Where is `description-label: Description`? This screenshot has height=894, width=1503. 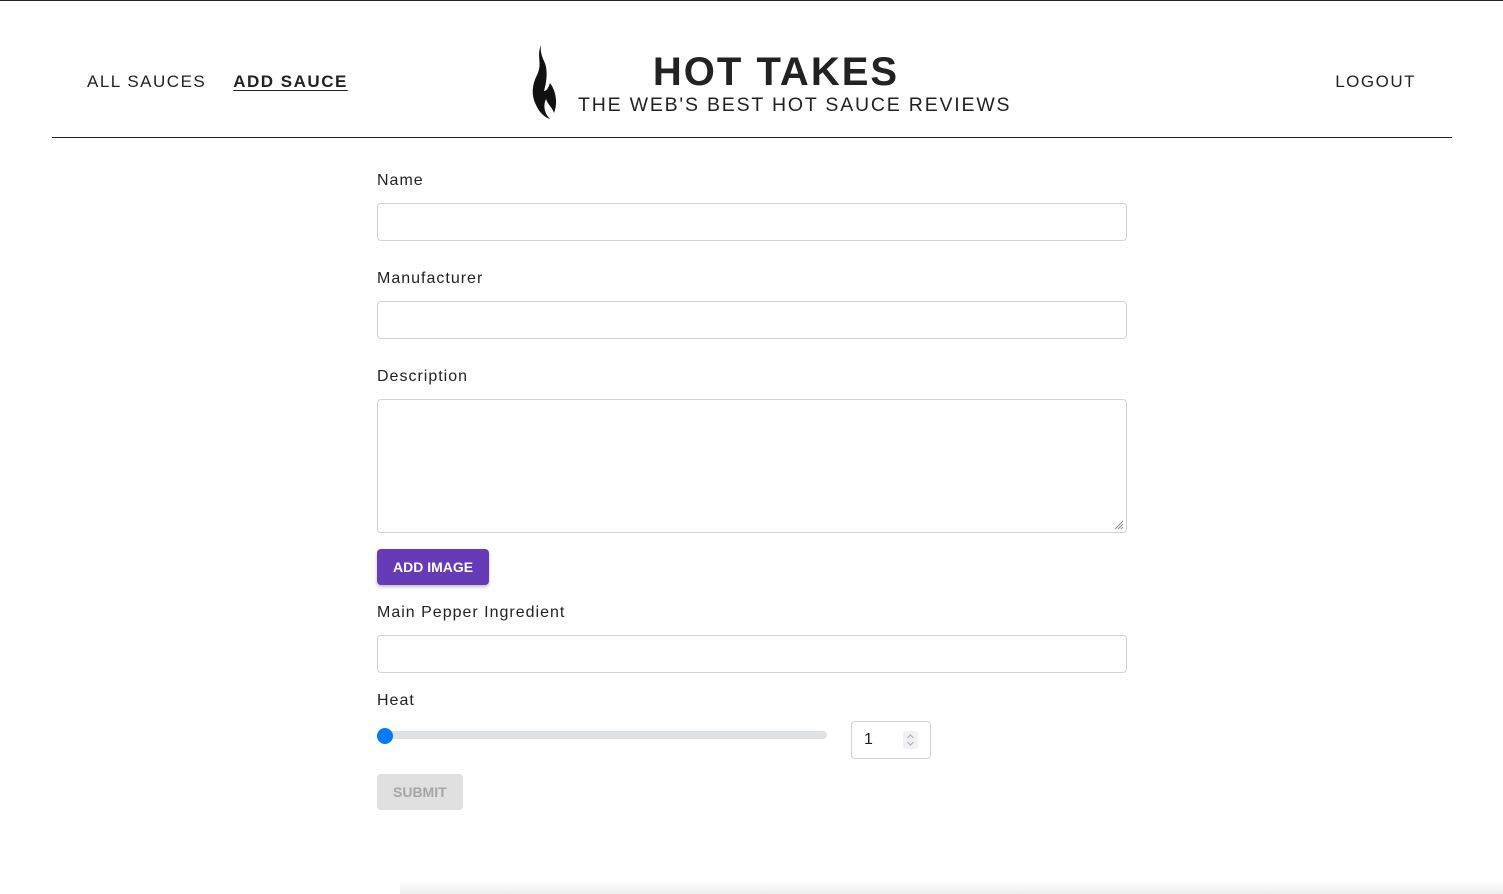 description-label: Description is located at coordinates (423, 376).